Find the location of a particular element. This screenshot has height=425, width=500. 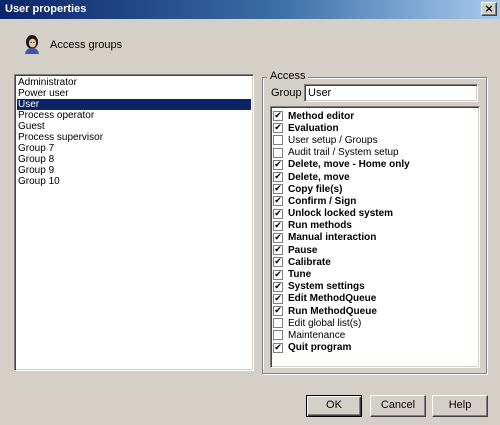

ok-button: OK is located at coordinates (334, 406).